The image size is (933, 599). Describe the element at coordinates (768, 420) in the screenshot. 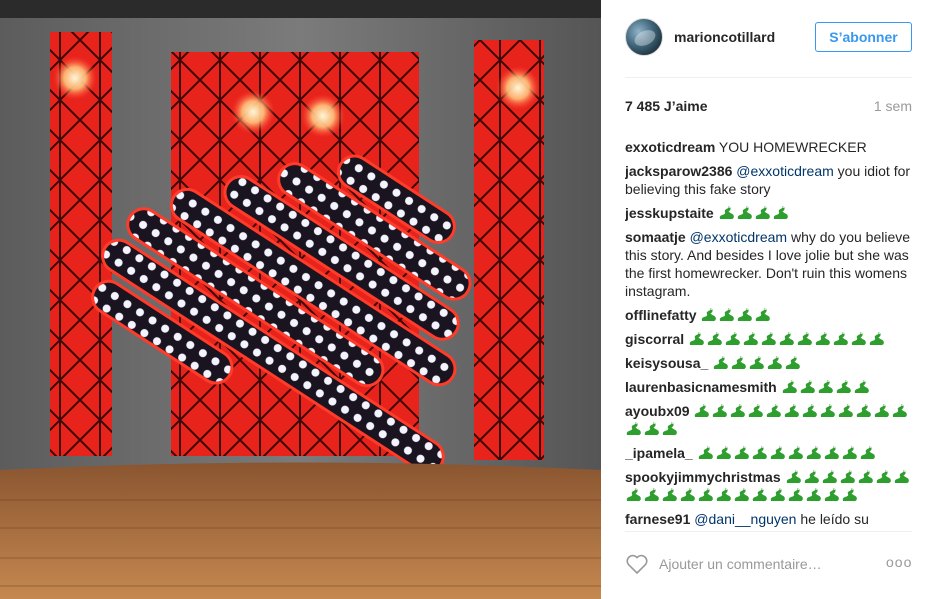

I see `comment-item: ayoubx09` at that location.